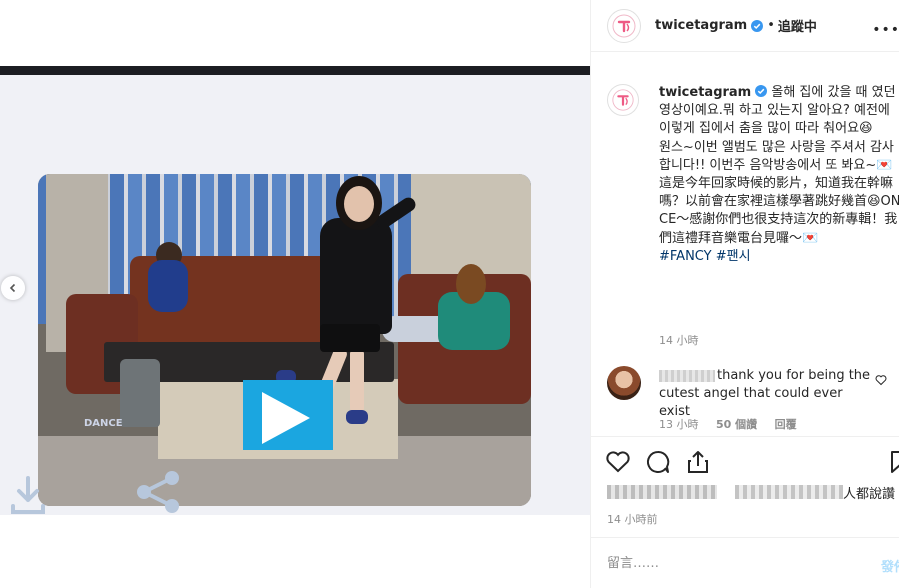  I want to click on video-top-bar, so click(295, 70).